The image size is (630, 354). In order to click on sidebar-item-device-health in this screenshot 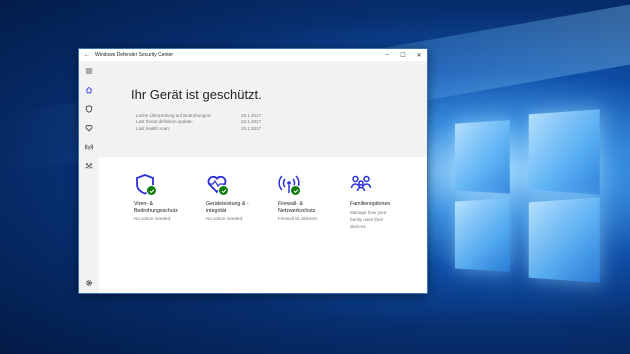, I will do `click(89, 127)`.